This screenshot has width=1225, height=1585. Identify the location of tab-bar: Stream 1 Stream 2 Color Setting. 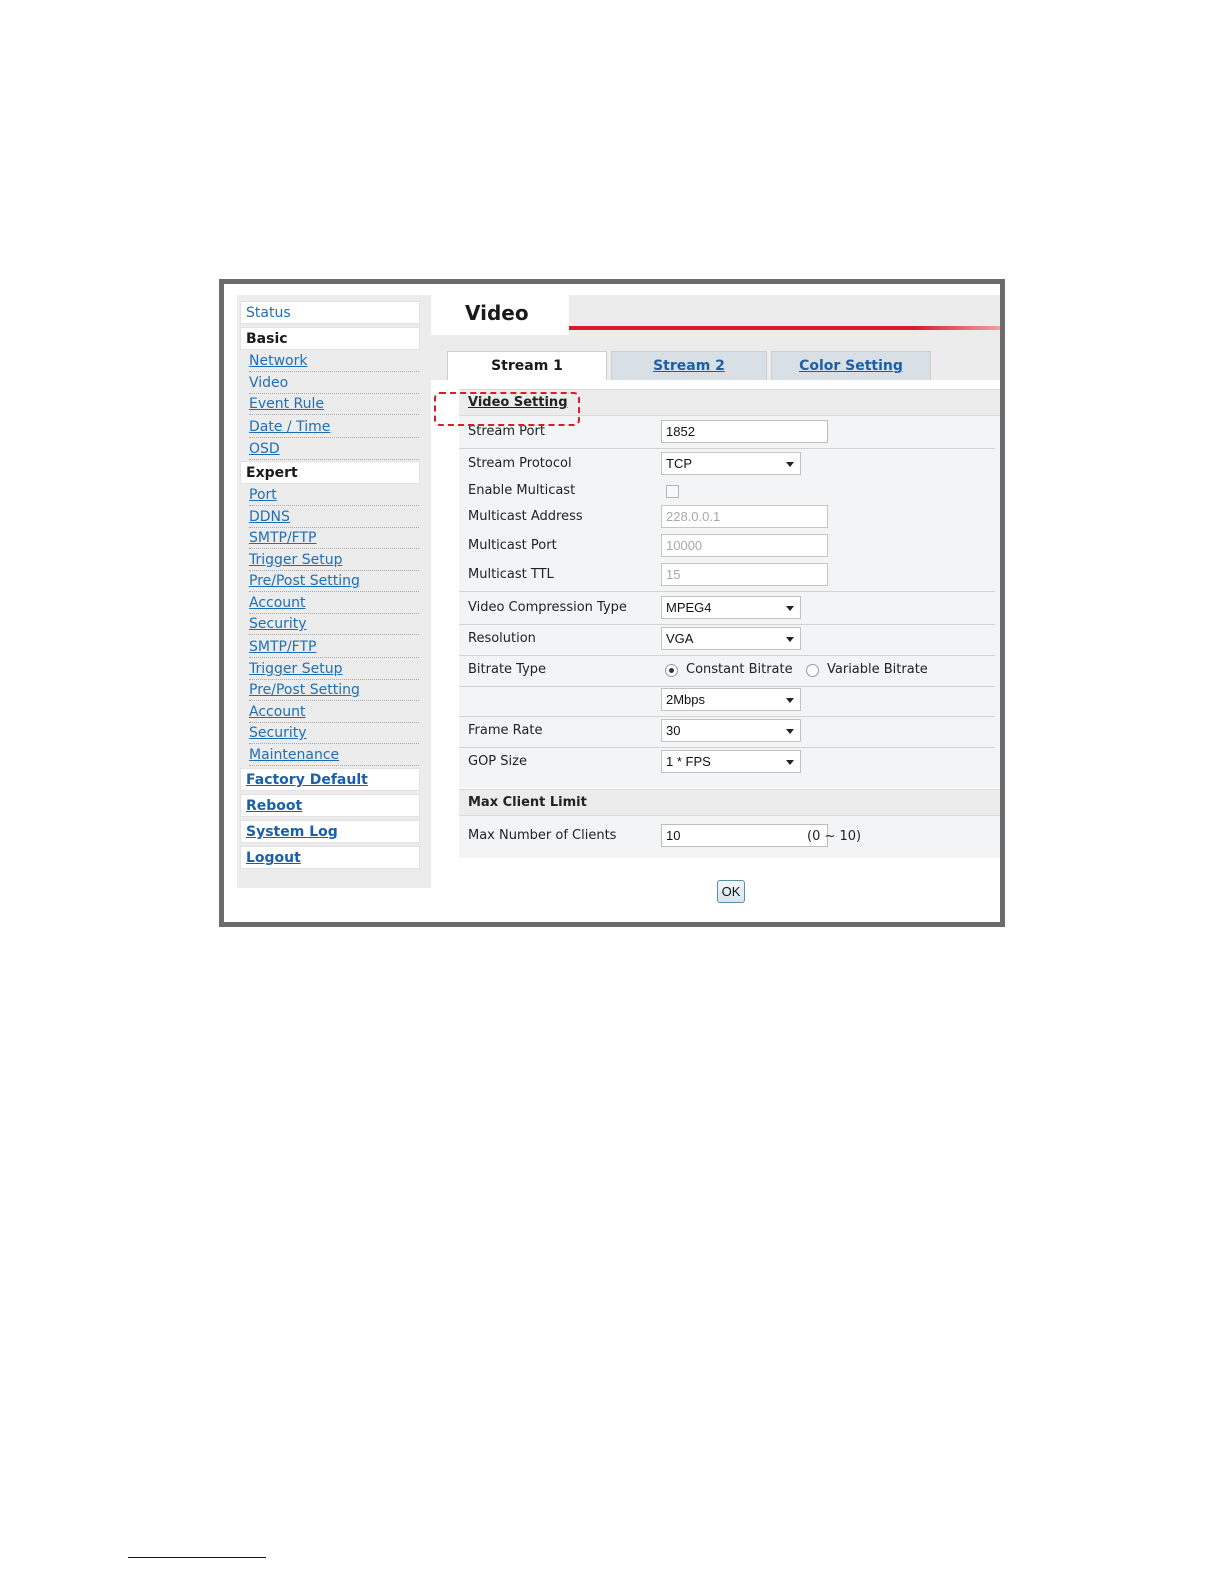
(715, 358).